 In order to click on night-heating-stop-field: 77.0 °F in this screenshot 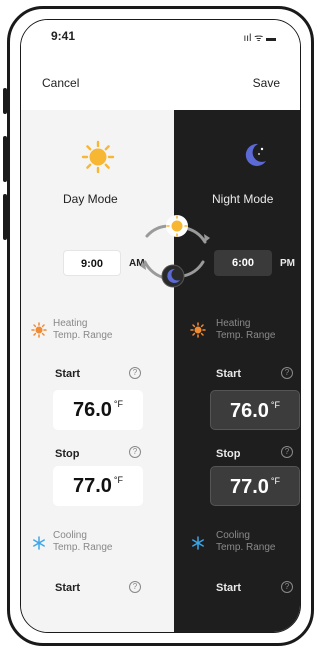, I will do `click(255, 486)`.